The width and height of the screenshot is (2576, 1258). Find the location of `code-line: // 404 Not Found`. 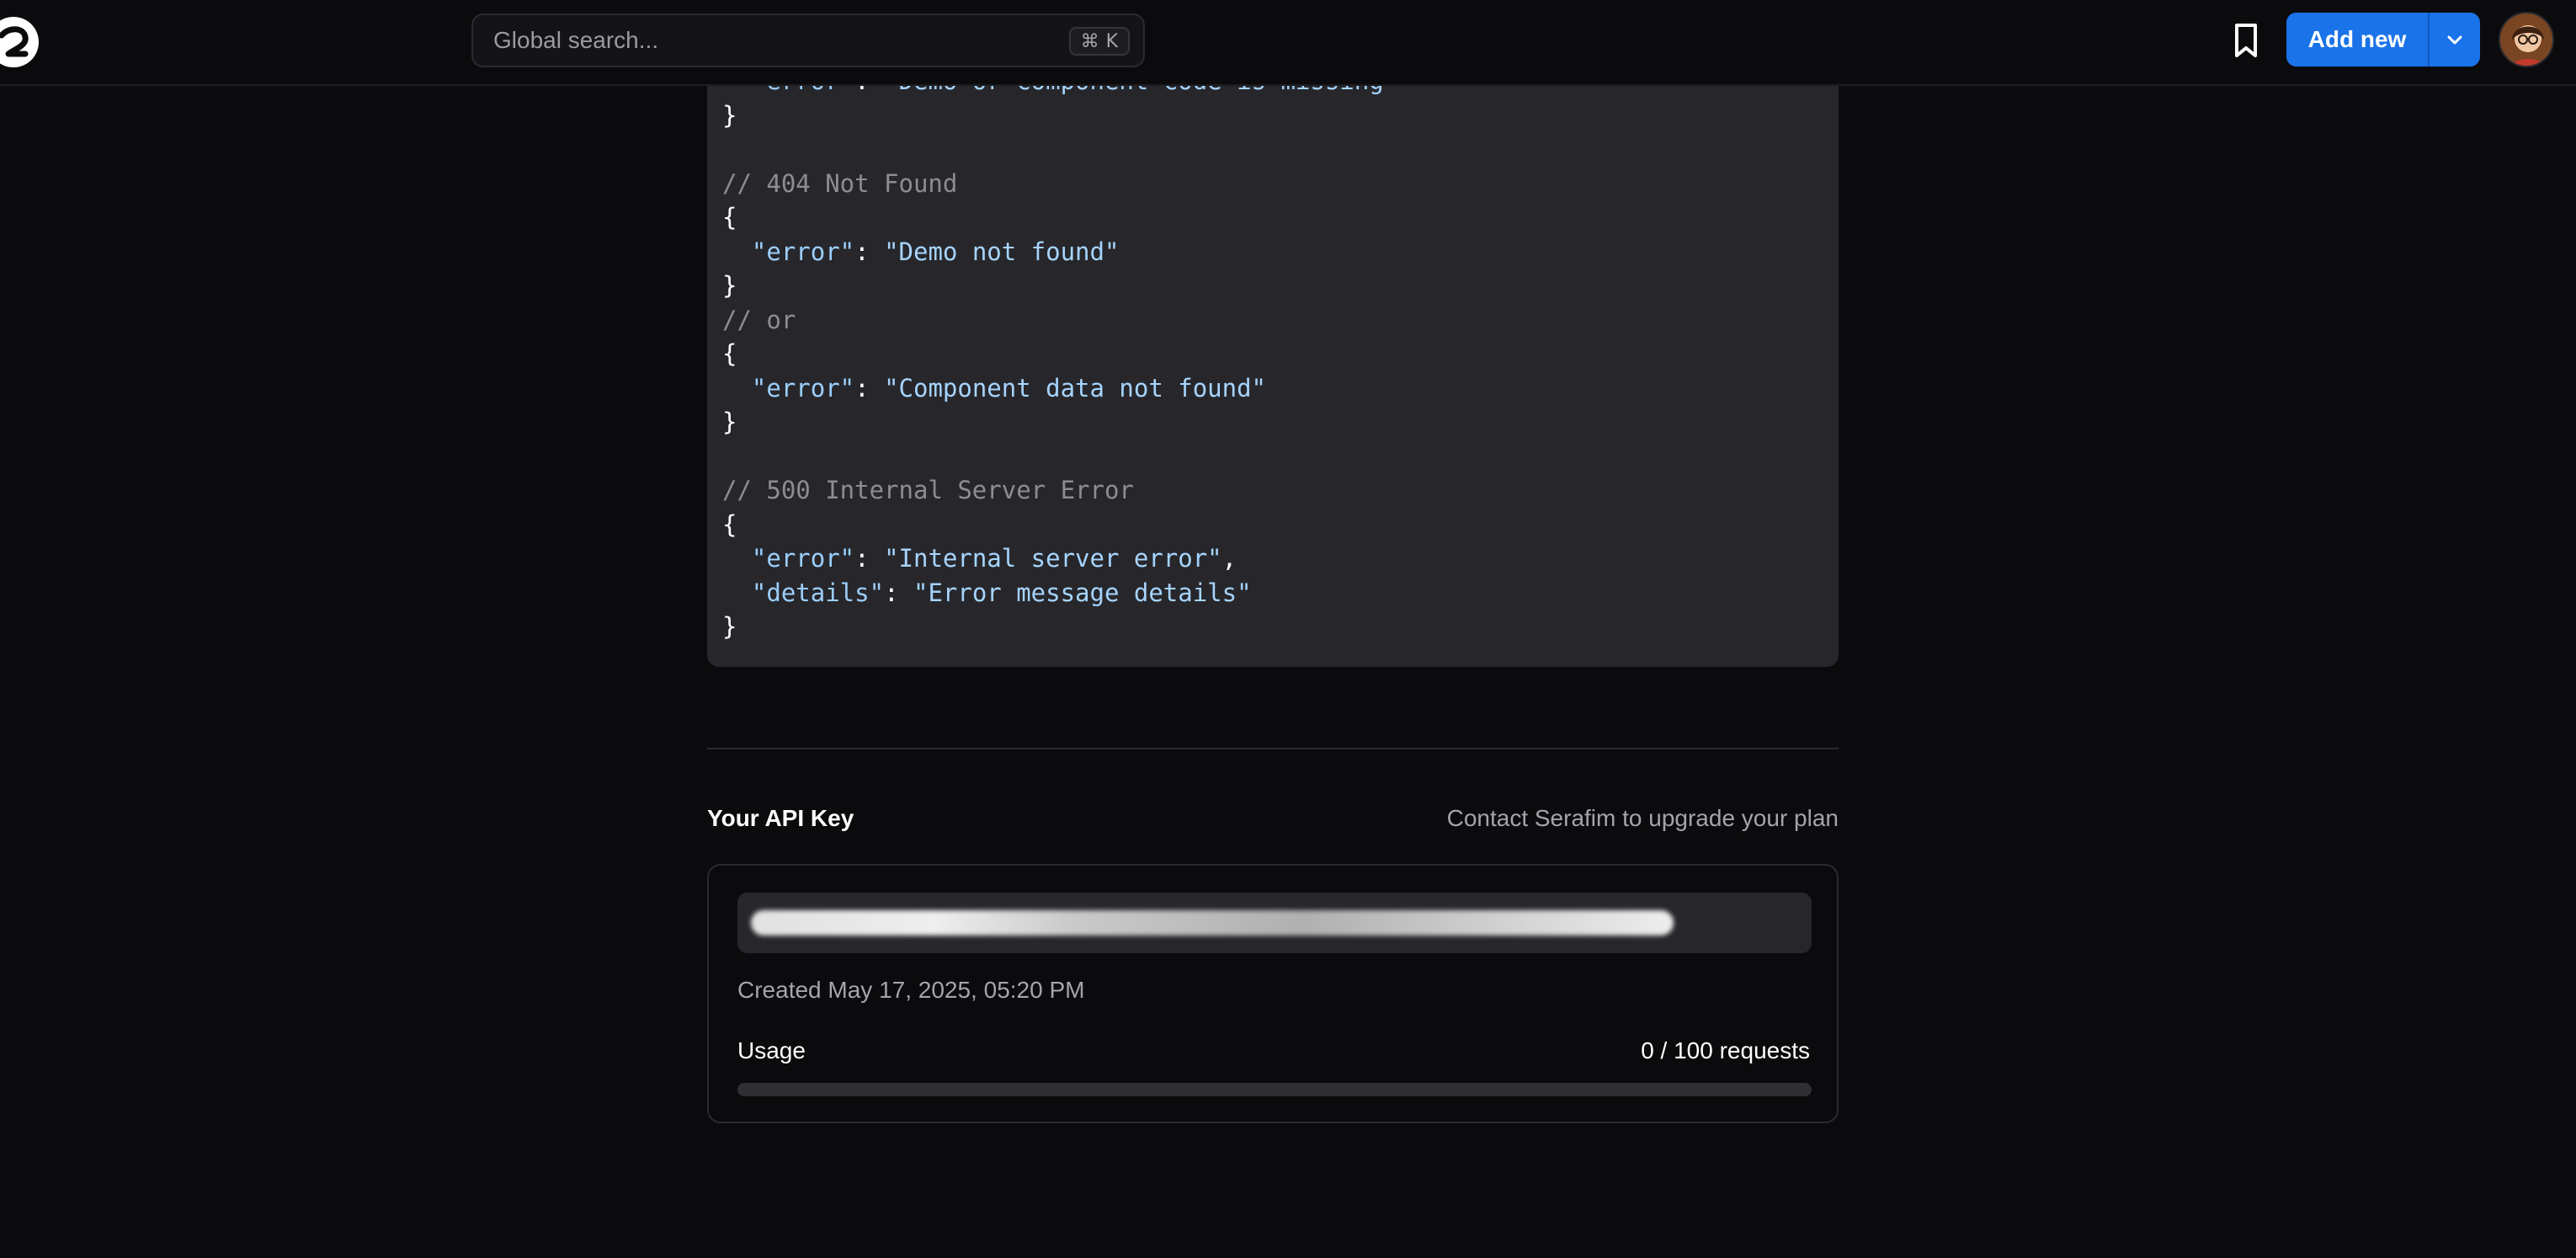

code-line: // 404 Not Found is located at coordinates (839, 183).